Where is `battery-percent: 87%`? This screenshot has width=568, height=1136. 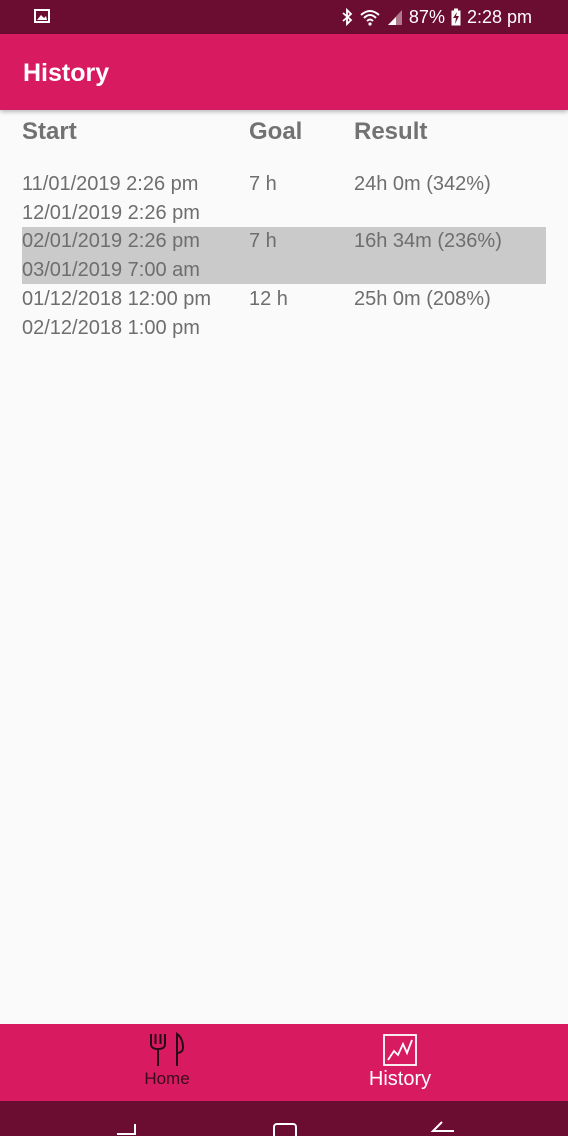 battery-percent: 87% is located at coordinates (426, 16).